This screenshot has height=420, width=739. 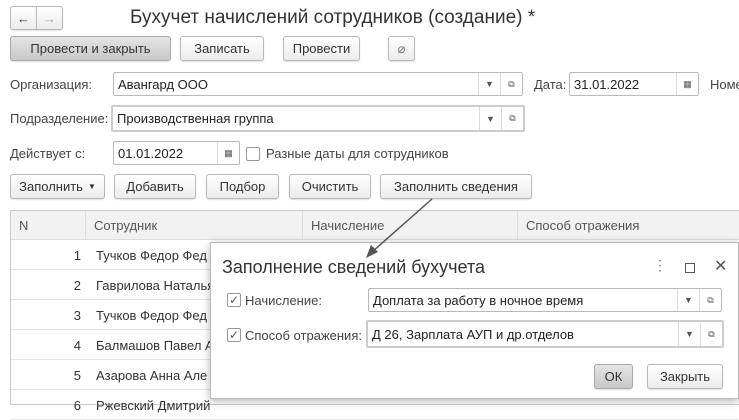 I want to click on annotation-arrow, so click(x=399, y=228).